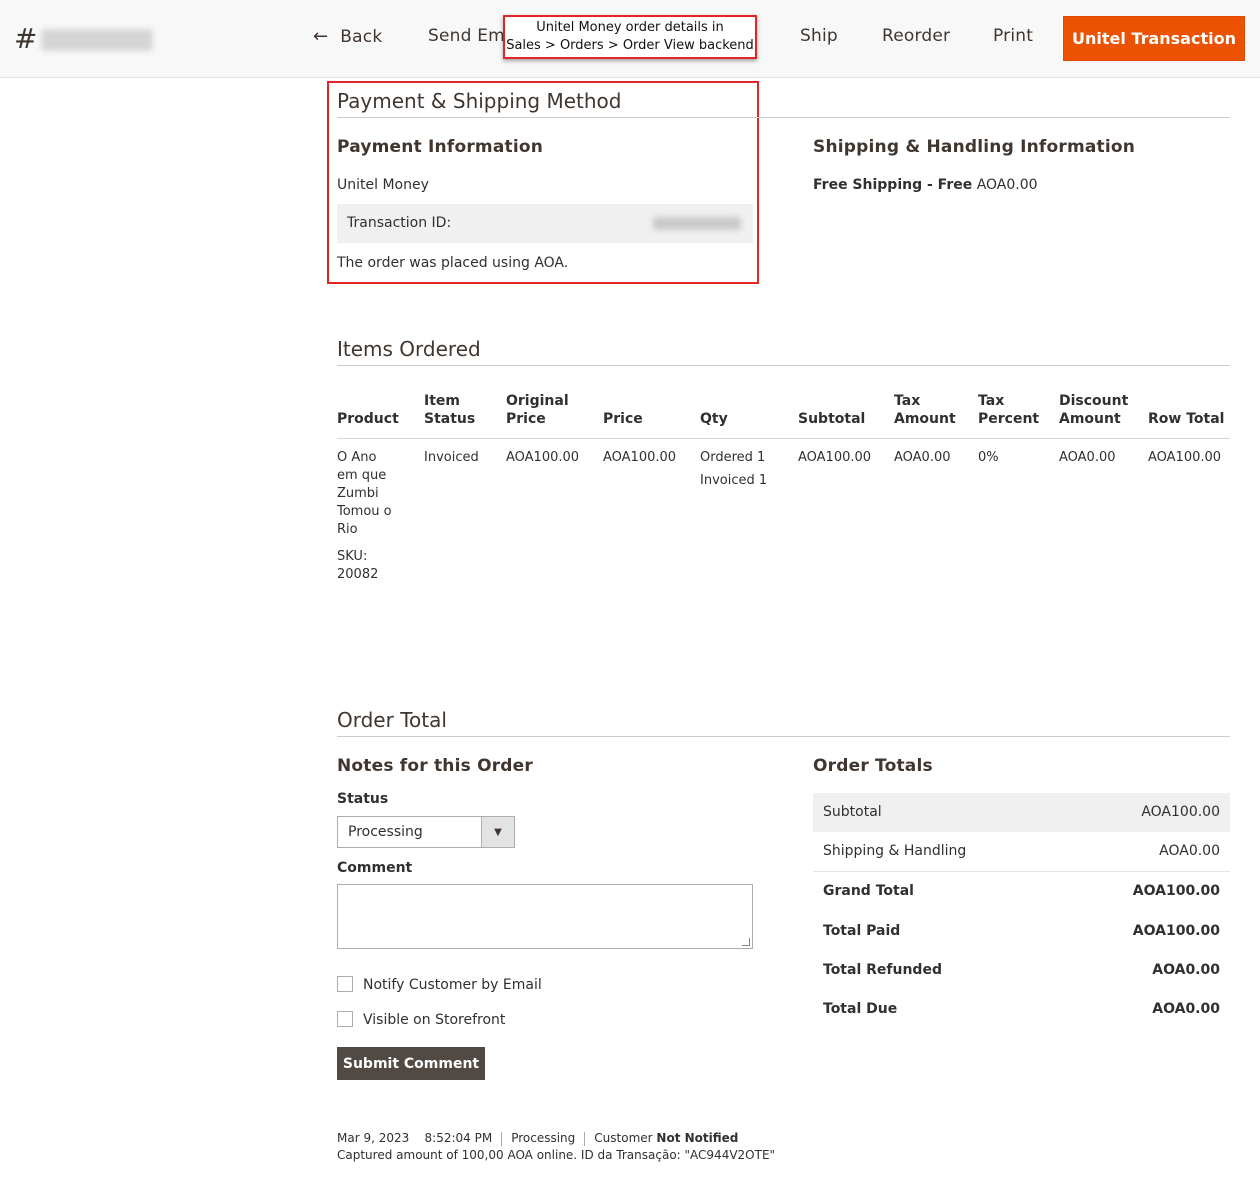 This screenshot has height=1190, width=1260. Describe the element at coordinates (442, 401) in the screenshot. I see `col-header-line: Item` at that location.